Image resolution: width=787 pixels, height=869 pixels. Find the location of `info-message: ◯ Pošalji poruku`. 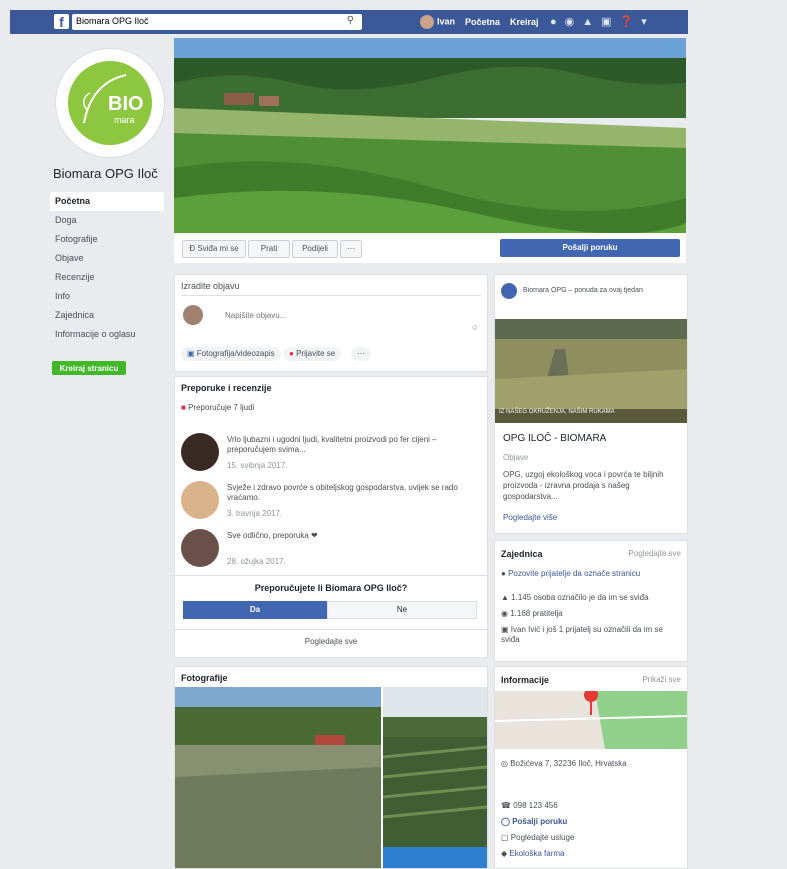

info-message: ◯ Pošalji poruku is located at coordinates (534, 821).